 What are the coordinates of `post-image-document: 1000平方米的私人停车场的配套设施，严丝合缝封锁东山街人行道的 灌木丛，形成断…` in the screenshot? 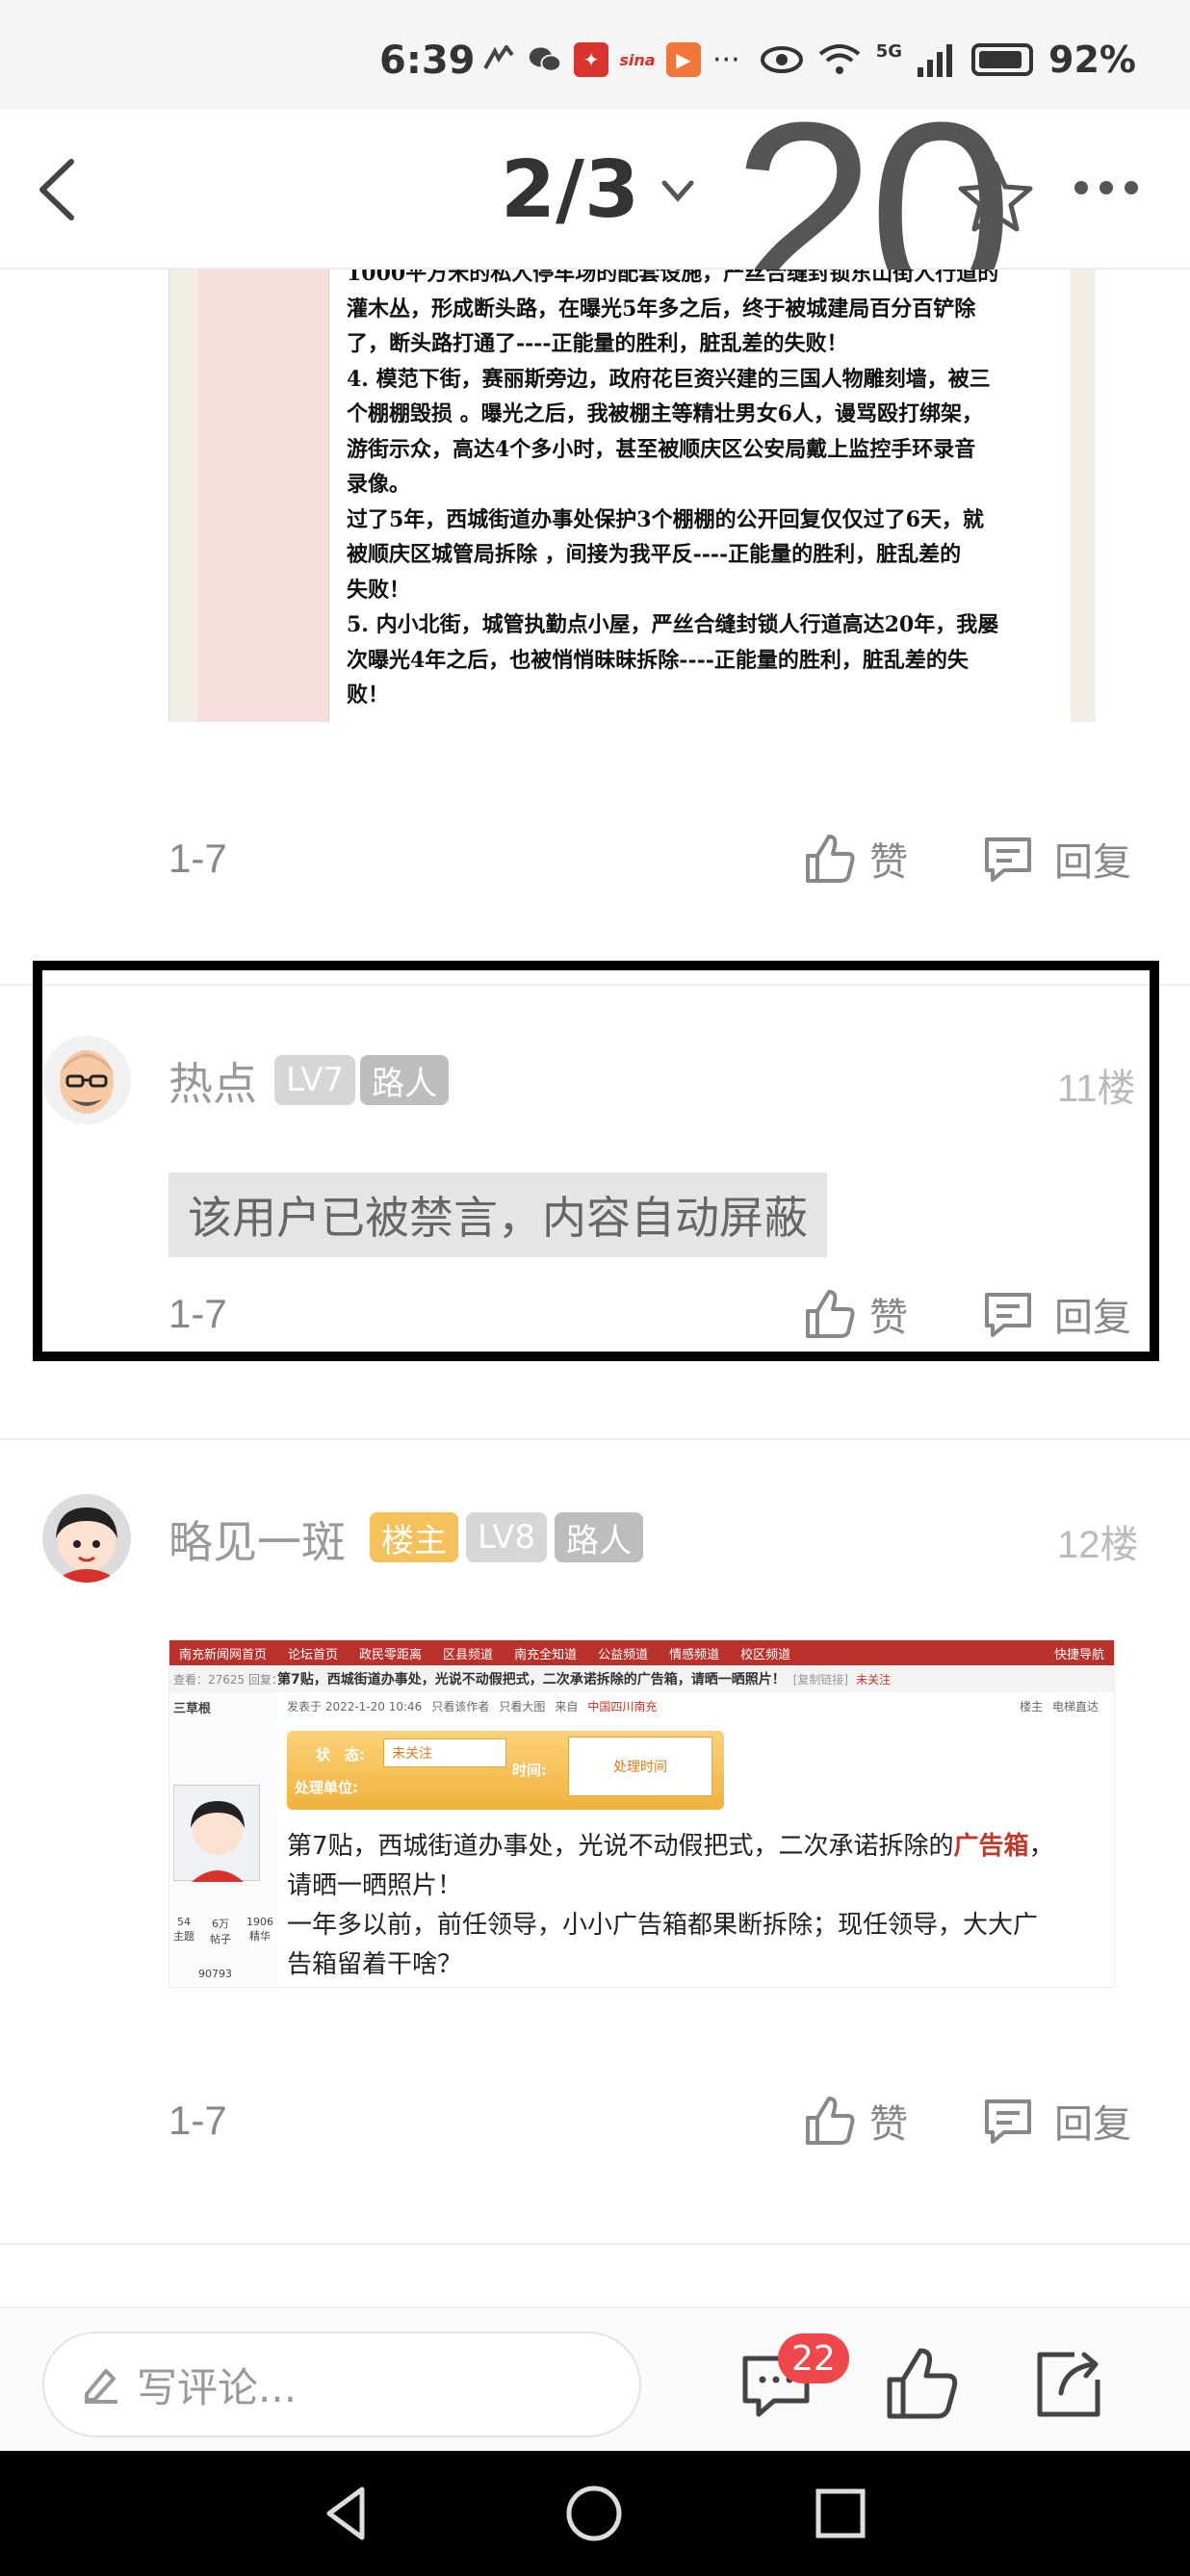 It's located at (632, 496).